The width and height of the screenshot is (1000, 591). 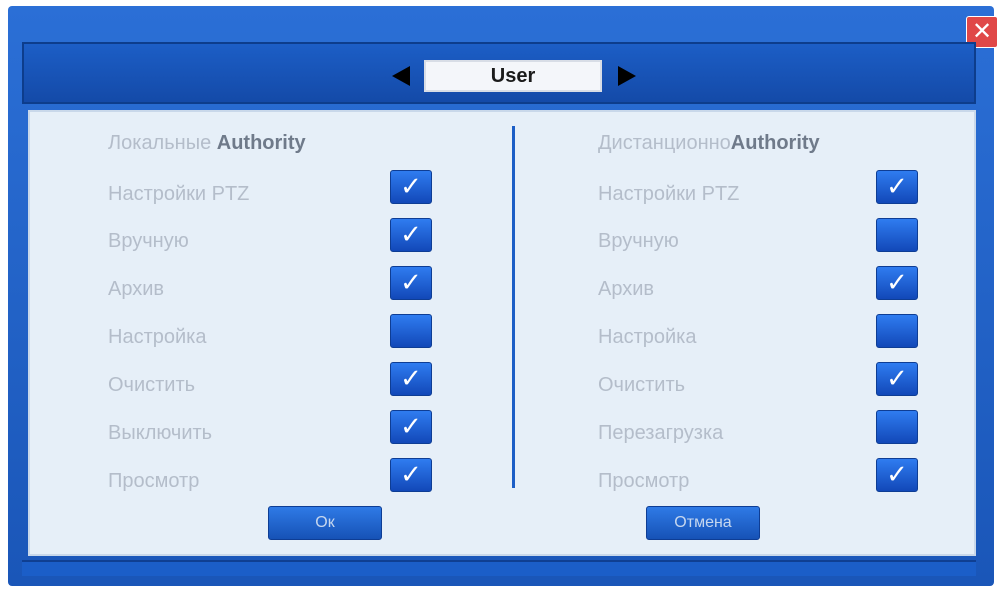 I want to click on local-heading-prefix: Локальные, so click(x=162, y=143).